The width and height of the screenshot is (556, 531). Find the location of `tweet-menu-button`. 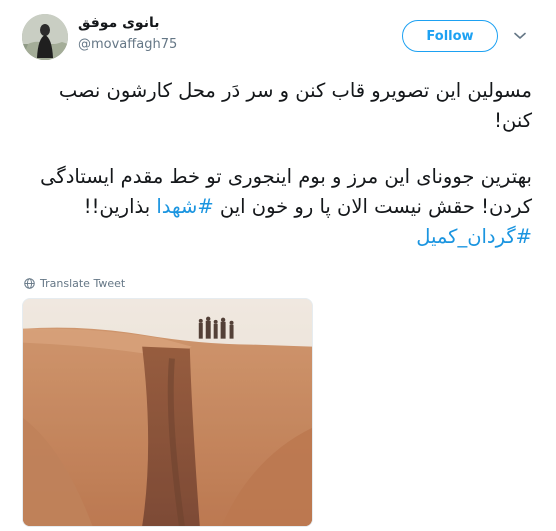

tweet-menu-button is located at coordinates (520, 36).